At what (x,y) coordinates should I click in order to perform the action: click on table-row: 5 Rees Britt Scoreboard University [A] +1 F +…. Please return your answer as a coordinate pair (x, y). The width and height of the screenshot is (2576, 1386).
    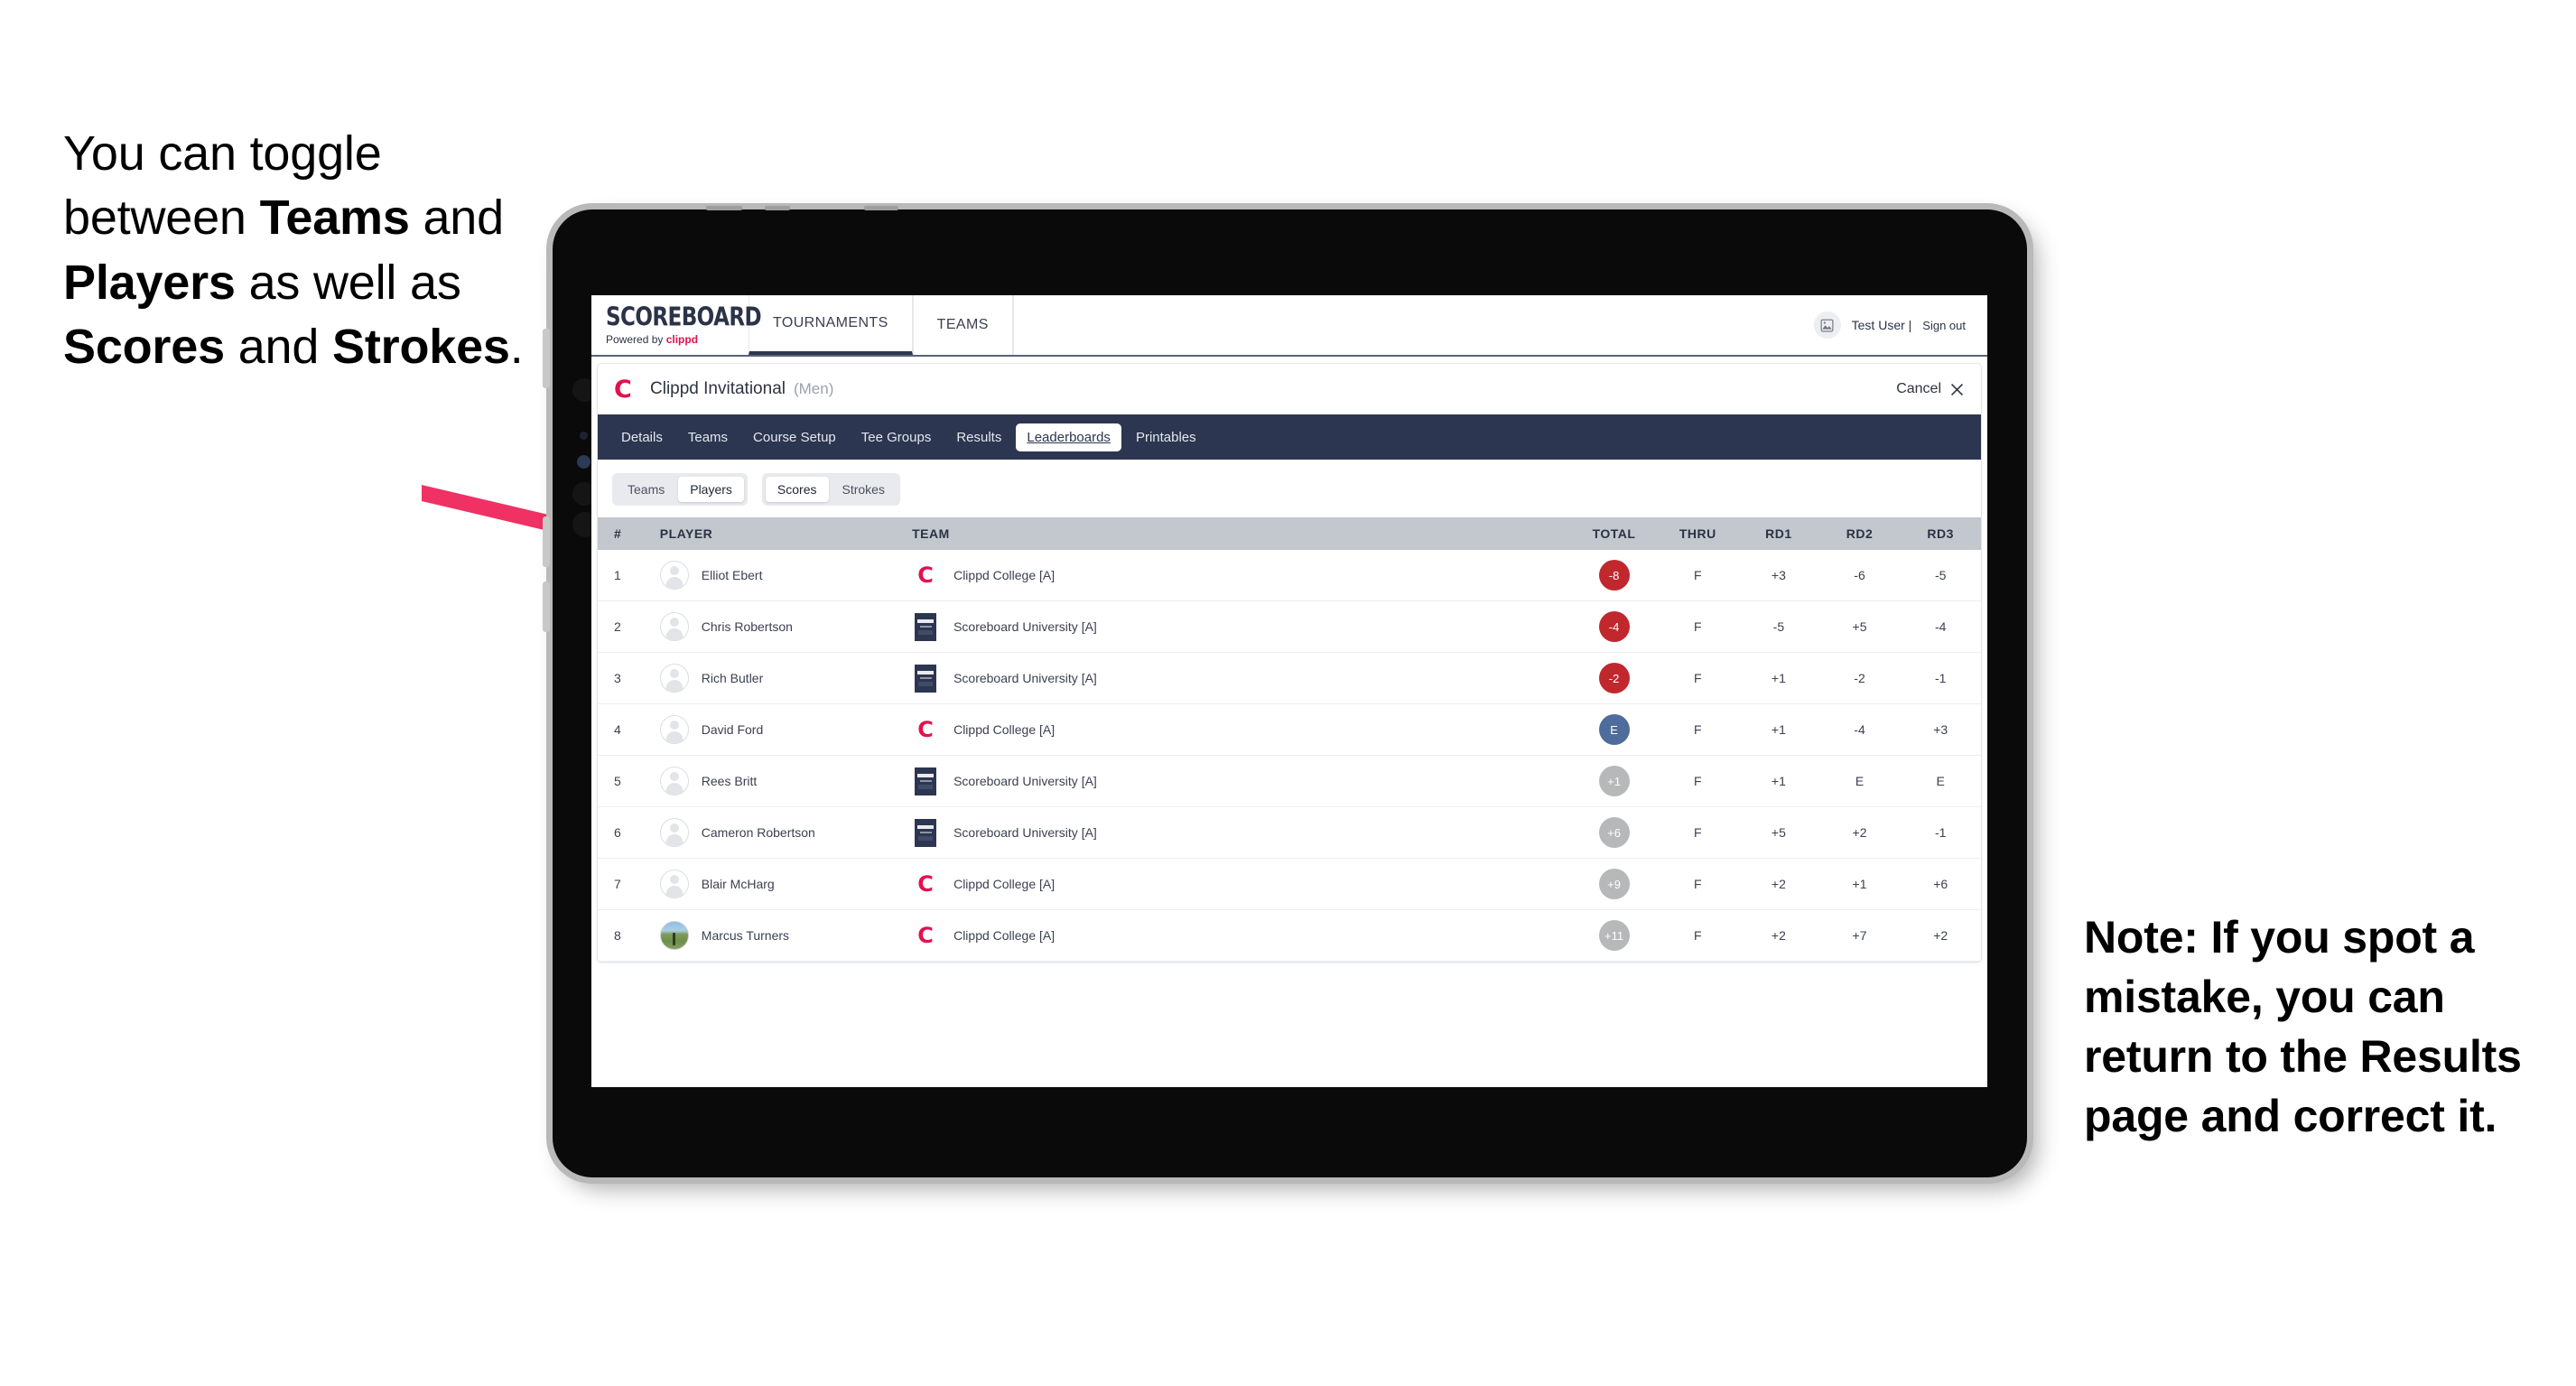
    Looking at the image, I should click on (1289, 781).